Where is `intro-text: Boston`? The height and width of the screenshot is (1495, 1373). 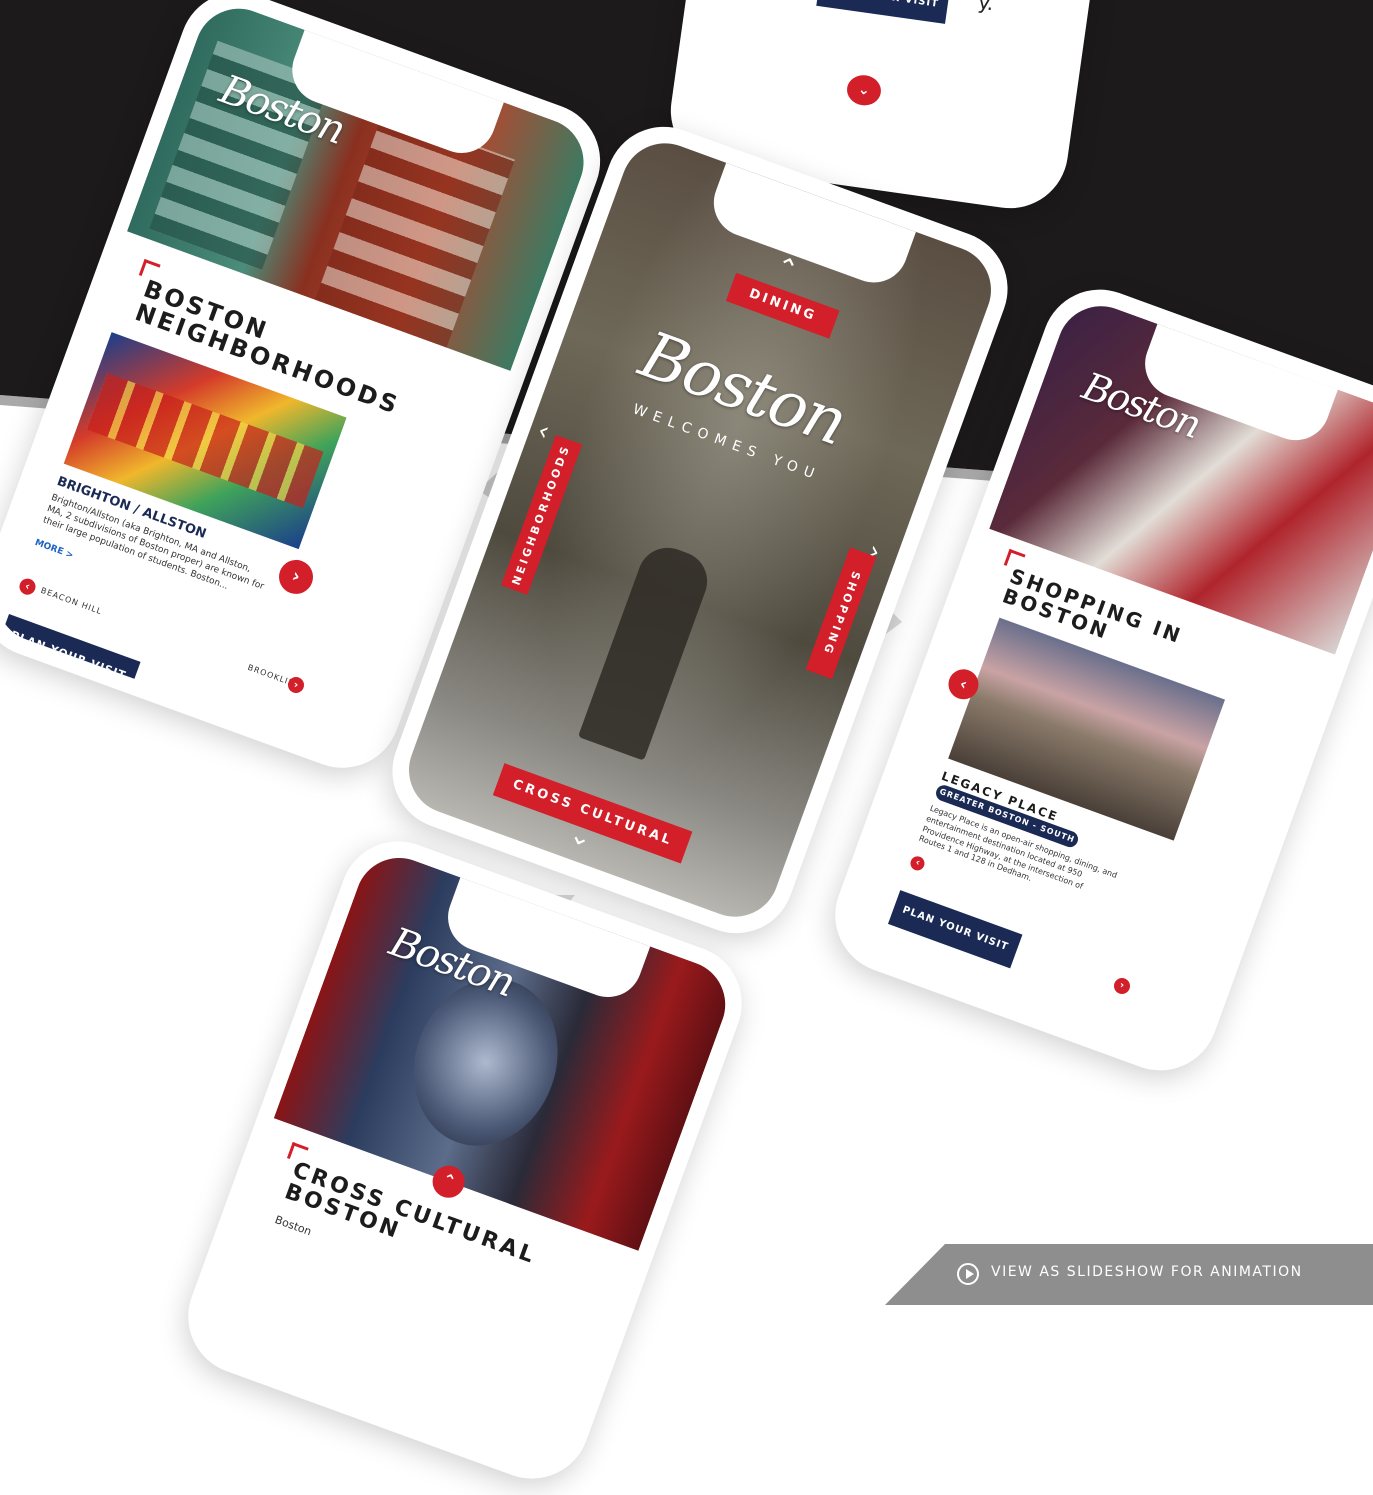
intro-text: Boston is located at coordinates (293, 1226).